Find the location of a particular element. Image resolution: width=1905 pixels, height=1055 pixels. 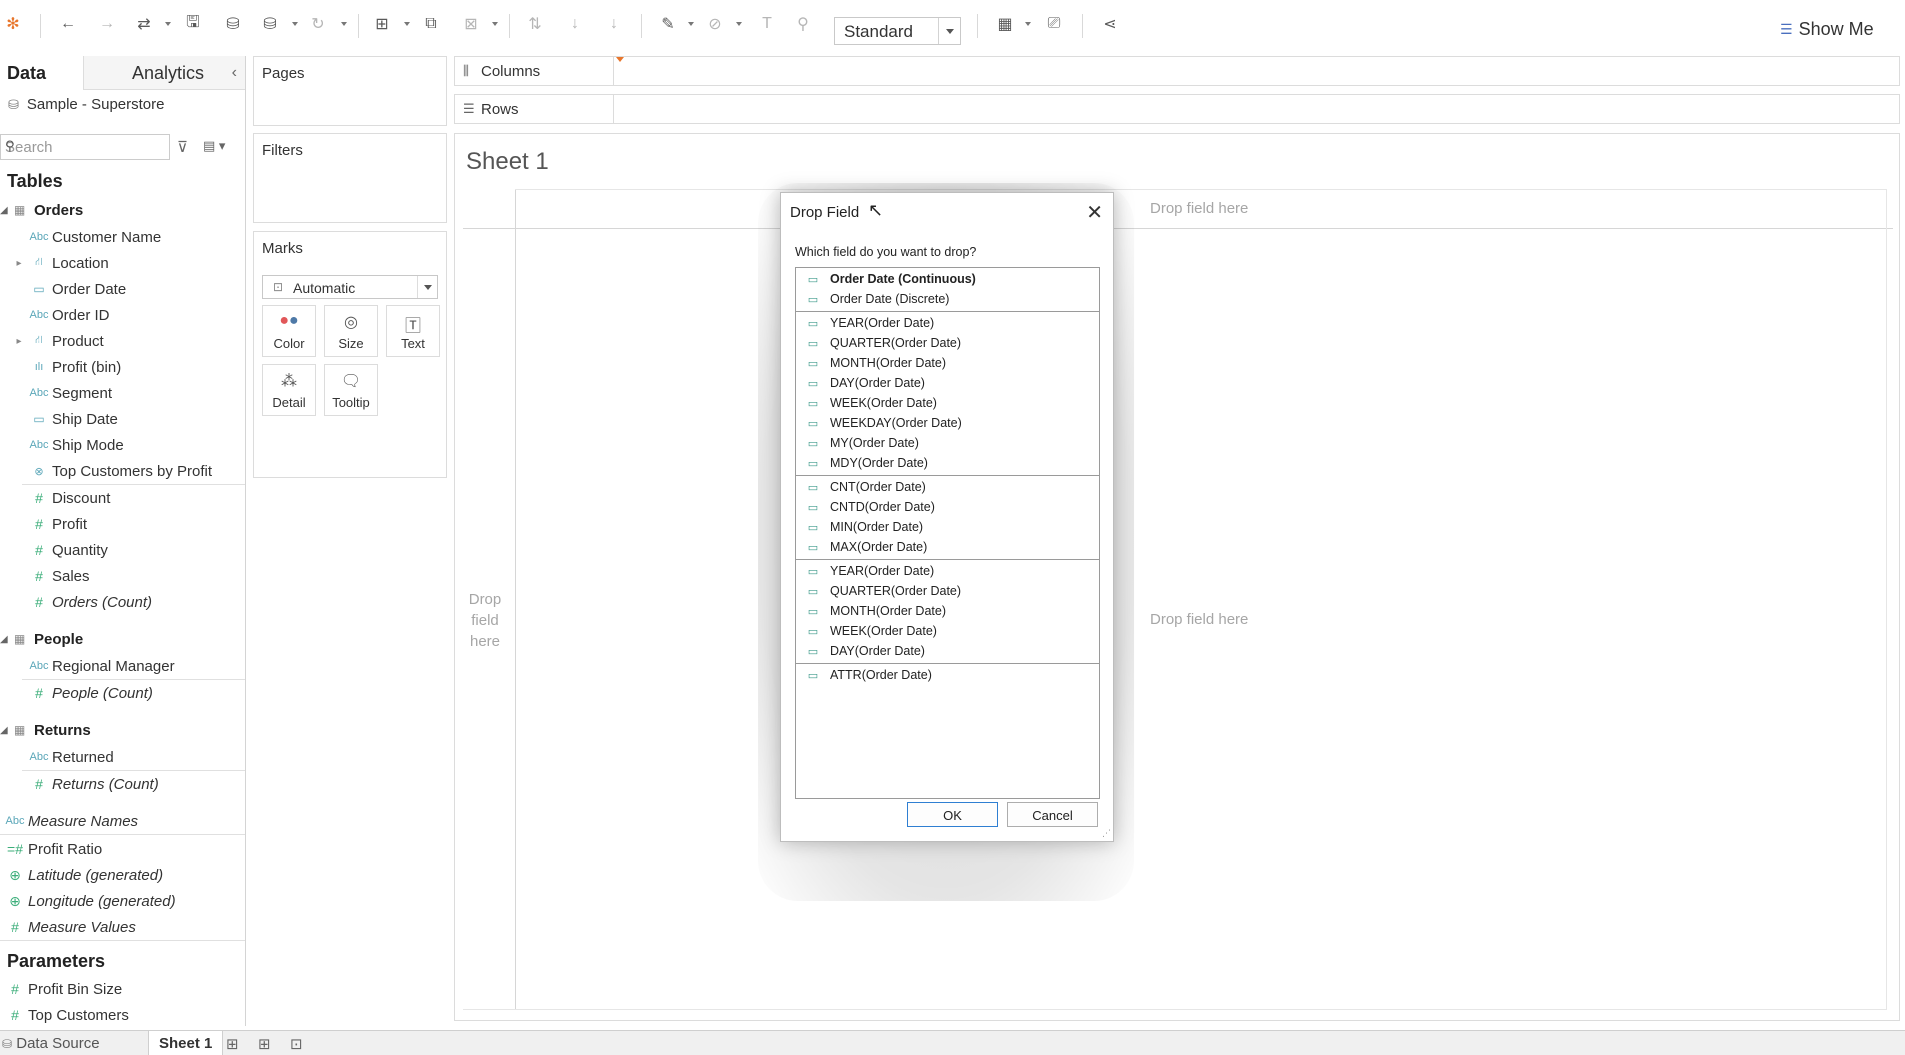

param-profit-bin-size: # Profit Bin Size is located at coordinates (122, 989).